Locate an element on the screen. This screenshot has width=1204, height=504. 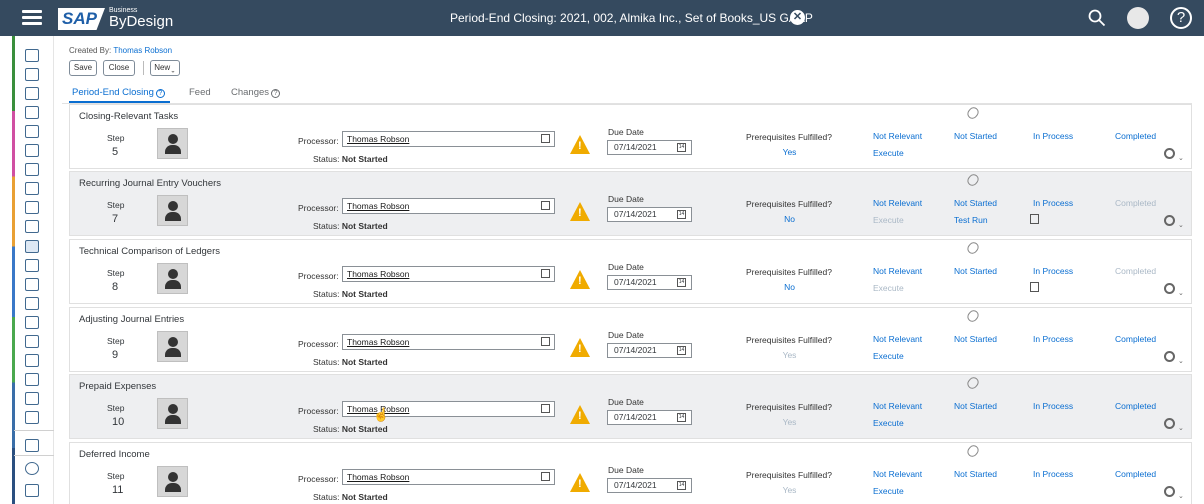
created-by-name: Thomas Robson is located at coordinates (142, 50).